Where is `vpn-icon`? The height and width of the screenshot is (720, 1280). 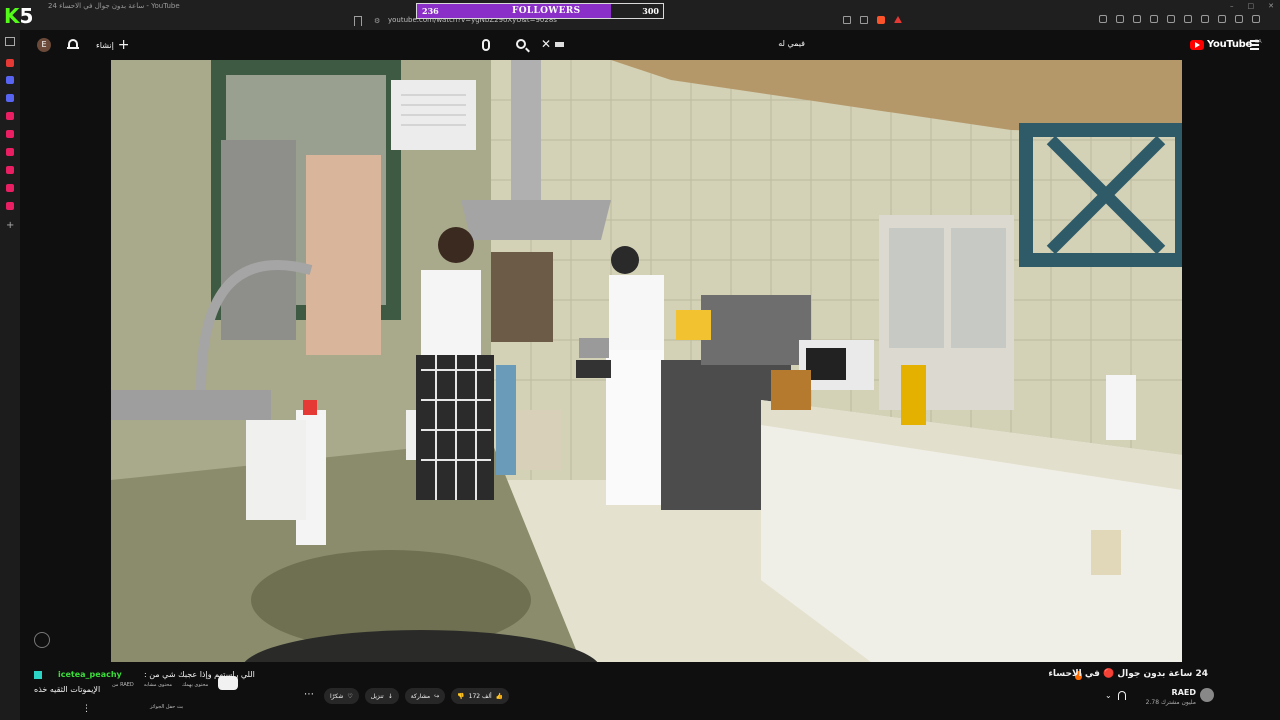 vpn-icon is located at coordinates (1205, 19).